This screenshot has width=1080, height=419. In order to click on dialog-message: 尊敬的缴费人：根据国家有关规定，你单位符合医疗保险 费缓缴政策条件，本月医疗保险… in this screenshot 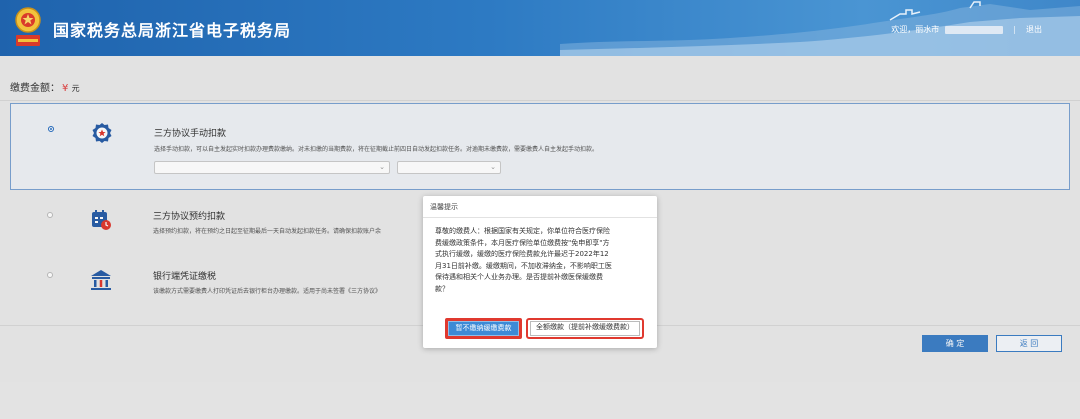, I will do `click(542, 260)`.